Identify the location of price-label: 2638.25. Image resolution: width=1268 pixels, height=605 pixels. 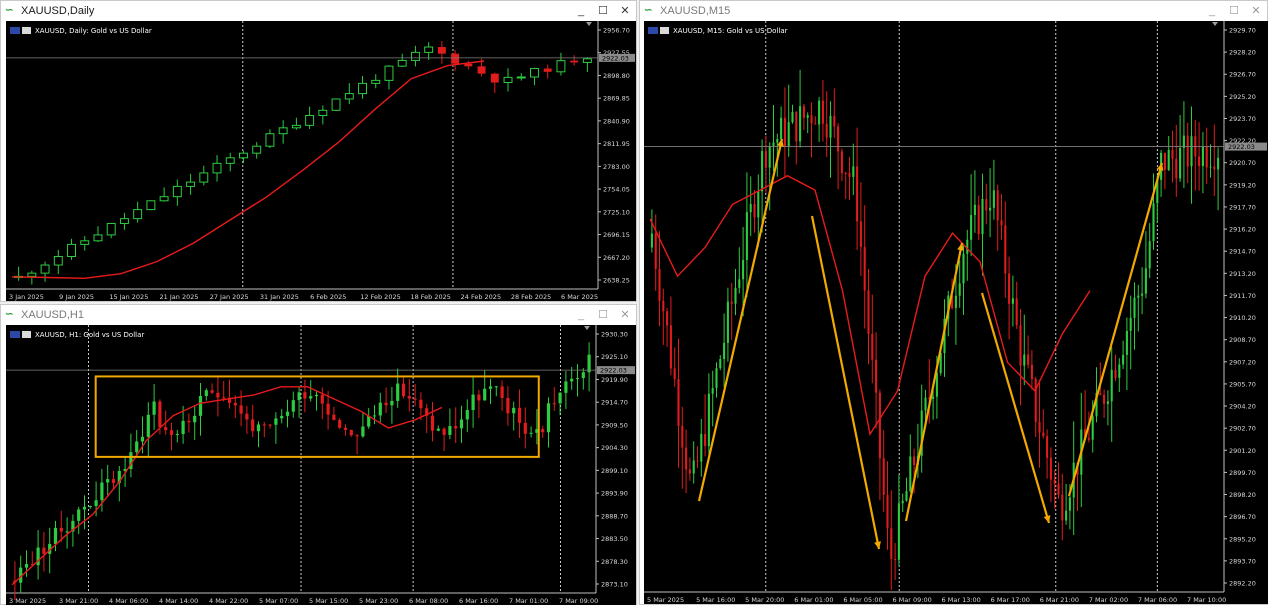
(616, 281).